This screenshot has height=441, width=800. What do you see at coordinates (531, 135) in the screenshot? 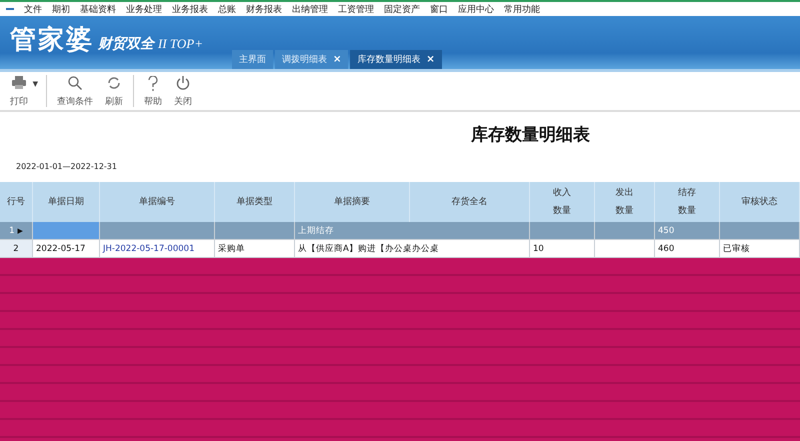
I see `report-title: 库存数量明细表` at bounding box center [531, 135].